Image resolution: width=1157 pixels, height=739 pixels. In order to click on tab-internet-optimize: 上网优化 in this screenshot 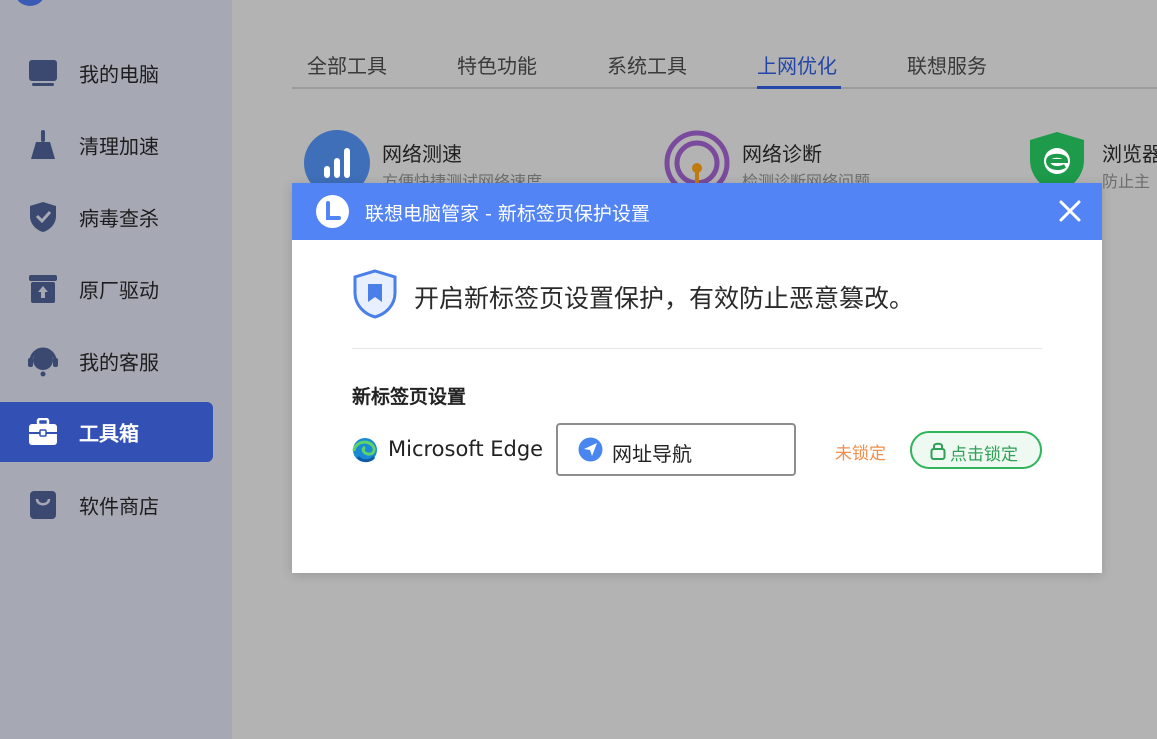, I will do `click(797, 64)`.